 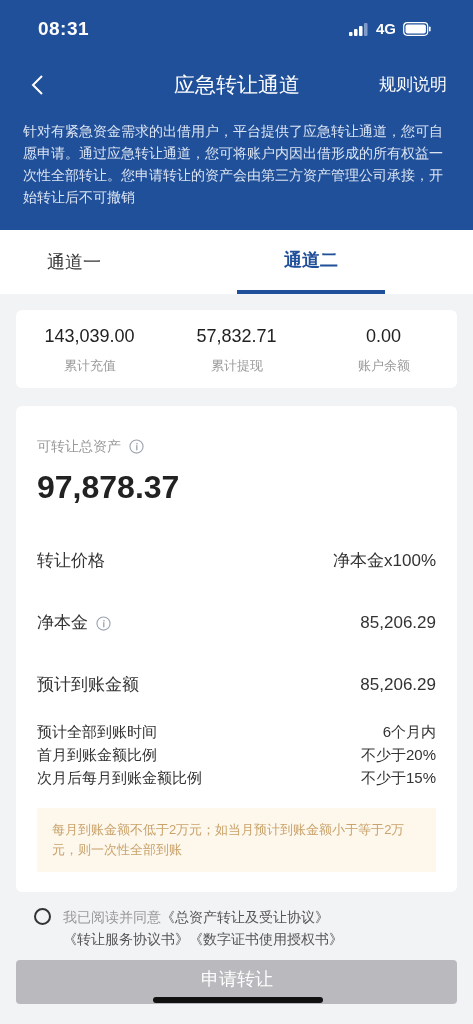 I want to click on back-icon, so click(x=37, y=85).